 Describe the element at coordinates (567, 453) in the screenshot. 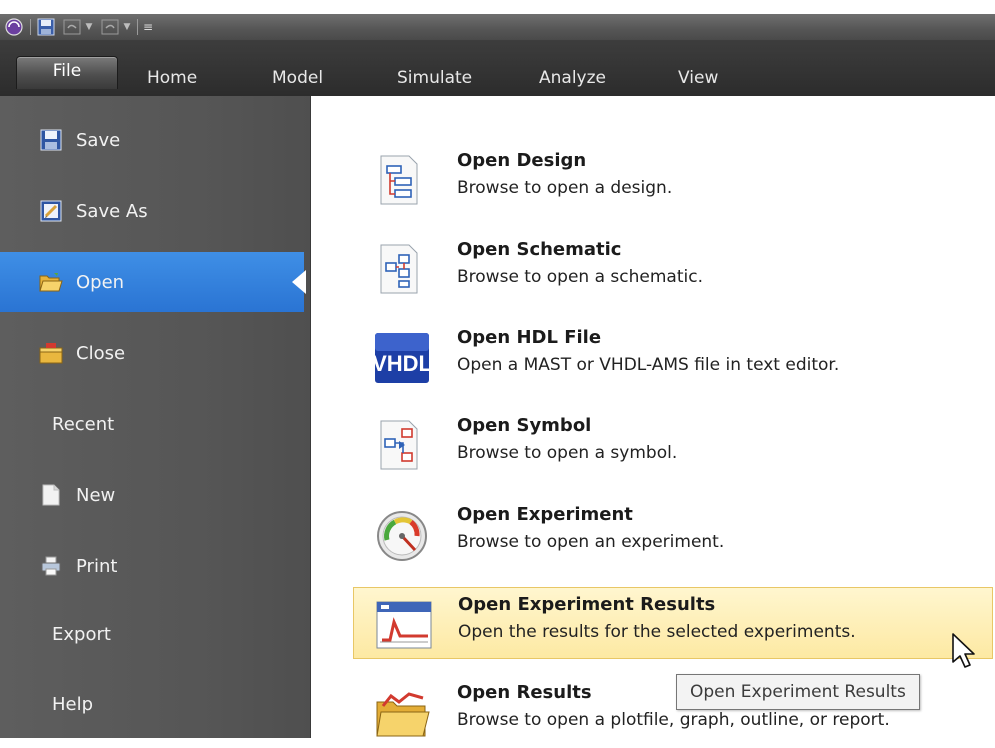

I see `command-description: Browse to open a symbol.` at that location.